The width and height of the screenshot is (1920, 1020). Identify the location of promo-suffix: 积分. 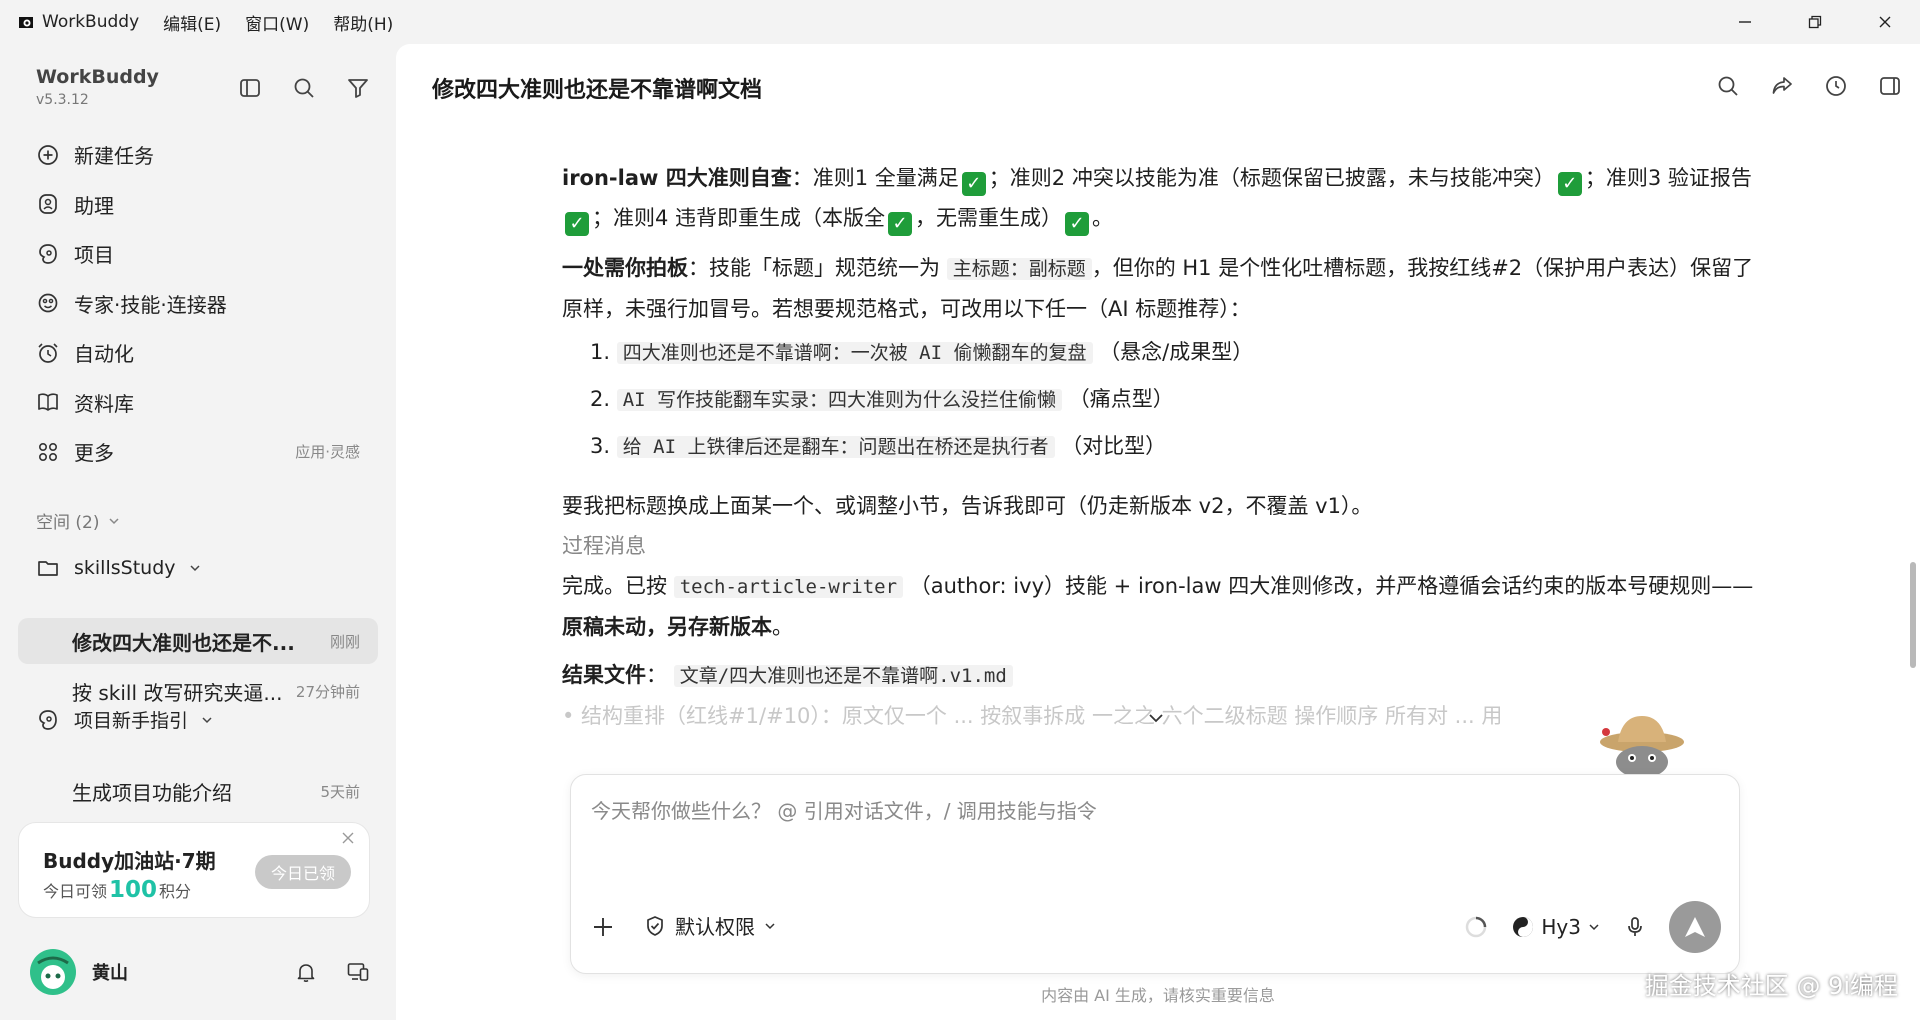
(175, 891).